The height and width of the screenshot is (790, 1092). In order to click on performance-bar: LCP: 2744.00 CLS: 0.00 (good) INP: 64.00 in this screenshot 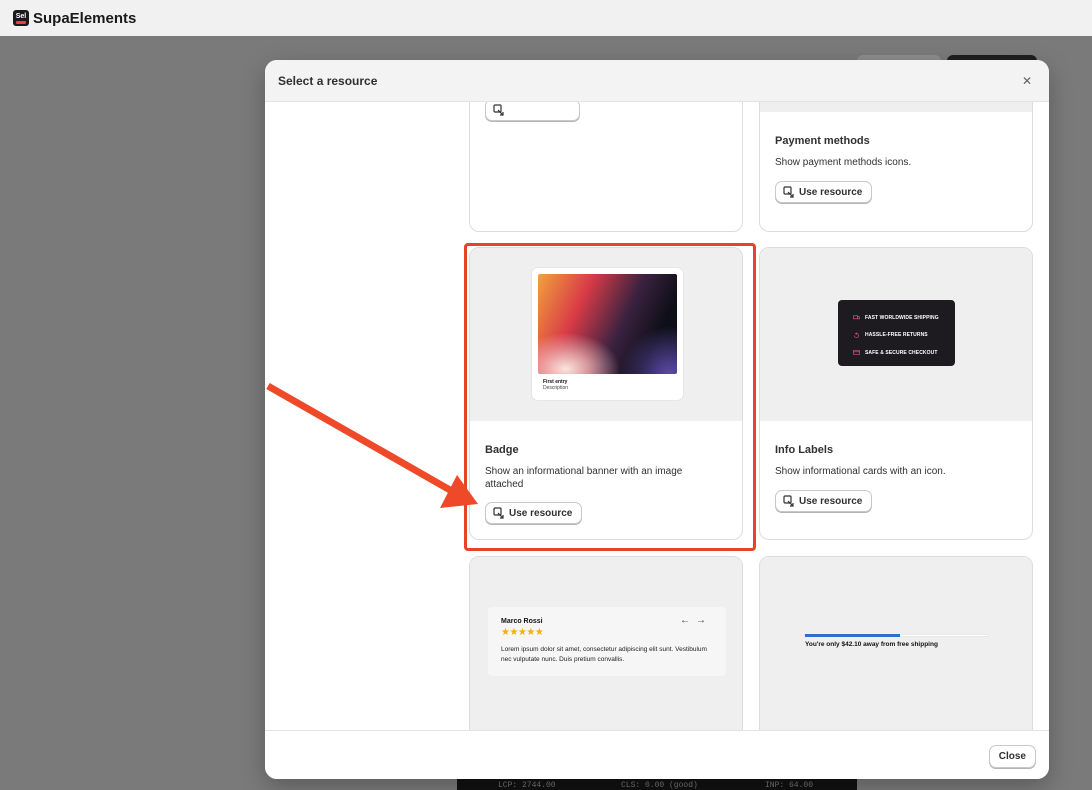, I will do `click(657, 784)`.